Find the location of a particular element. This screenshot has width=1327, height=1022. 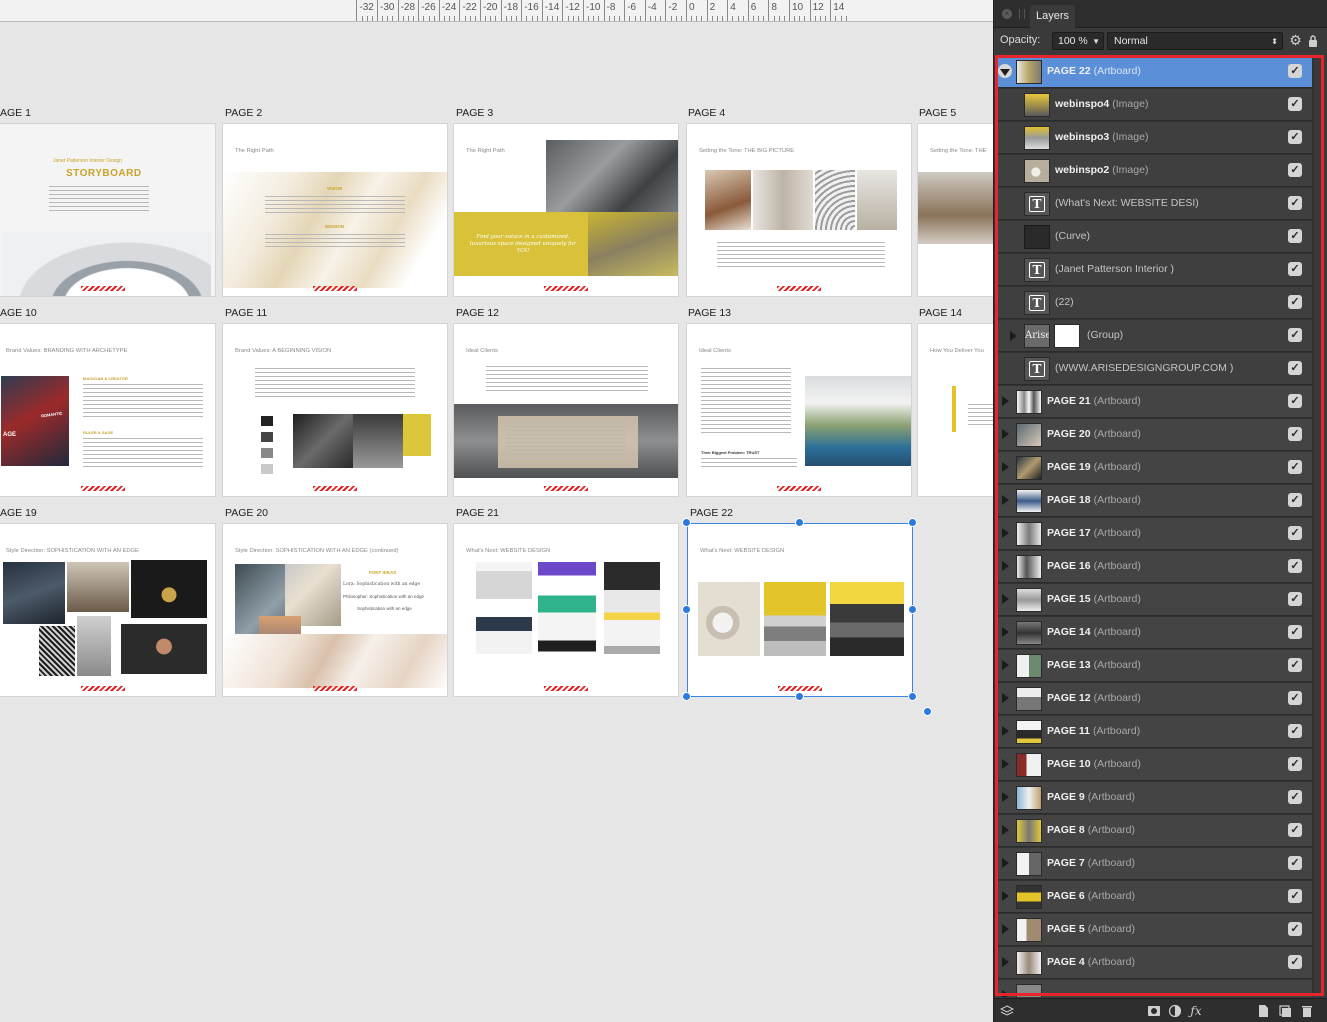

blend-mode-select: Normal ⬍ is located at coordinates (1195, 41).